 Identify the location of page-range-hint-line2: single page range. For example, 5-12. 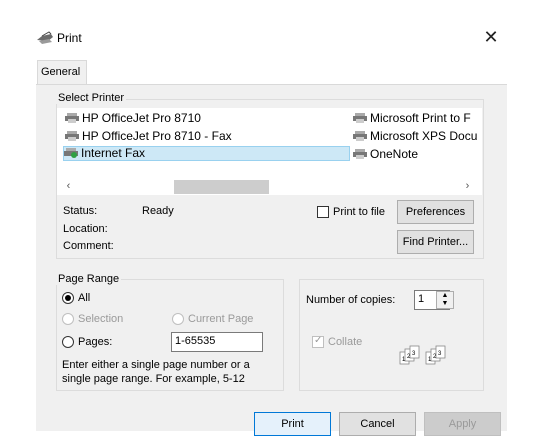
(153, 379).